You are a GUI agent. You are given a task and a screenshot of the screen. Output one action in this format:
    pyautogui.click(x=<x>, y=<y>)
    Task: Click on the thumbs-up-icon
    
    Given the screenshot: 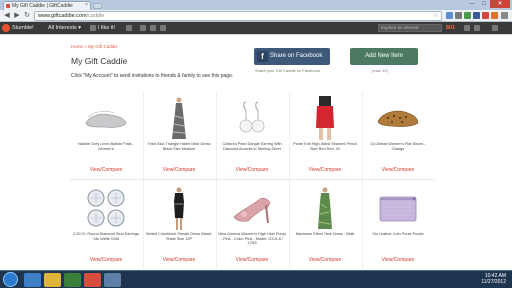 What is the action you would take?
    pyautogui.click(x=93, y=28)
    